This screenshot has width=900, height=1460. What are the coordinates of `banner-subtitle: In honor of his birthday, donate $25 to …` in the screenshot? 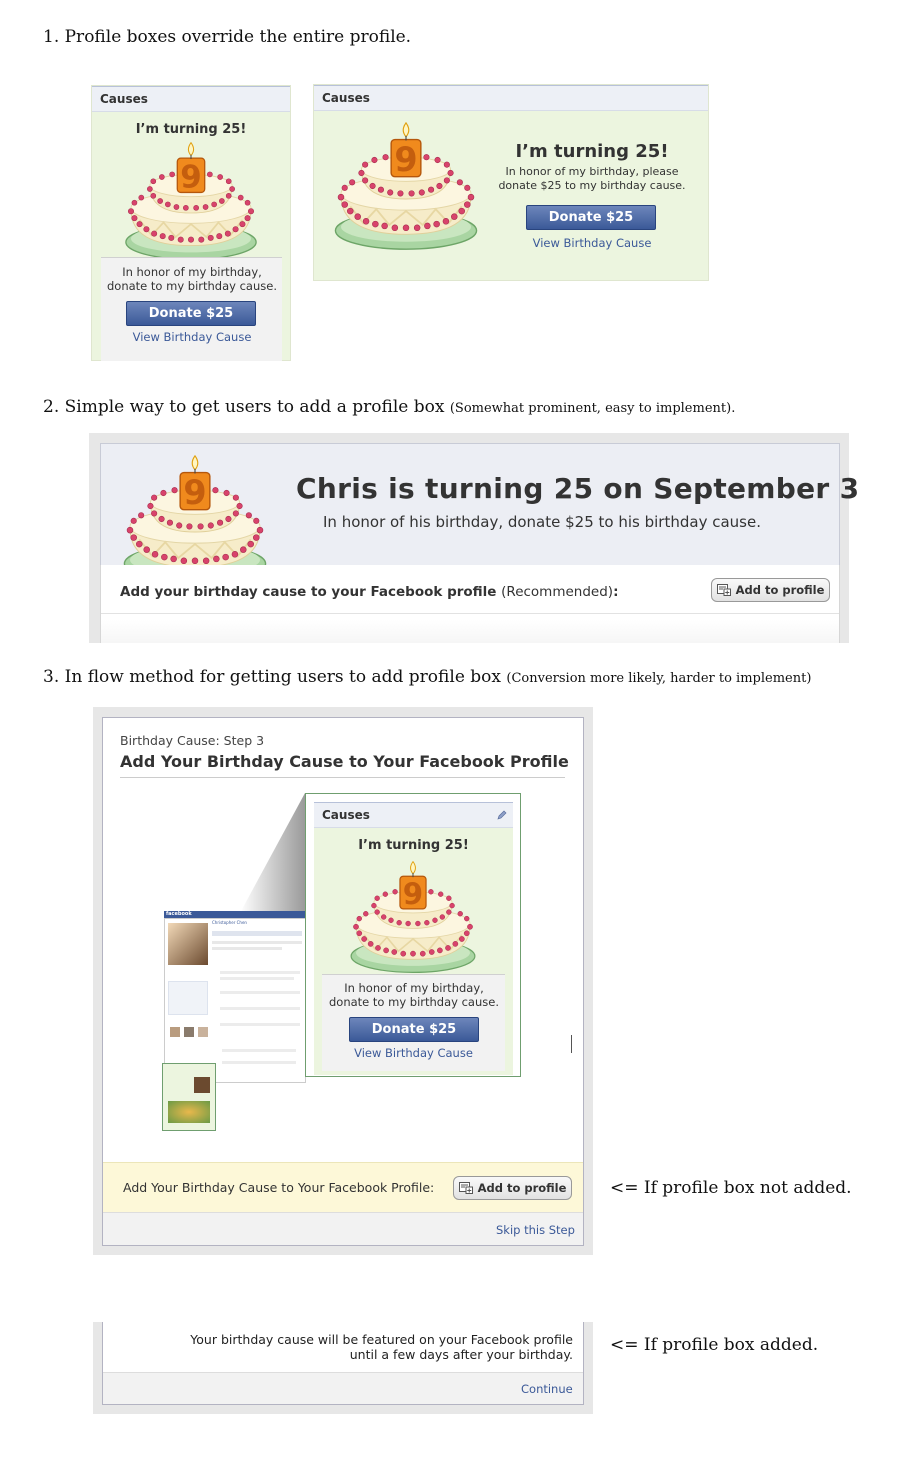 It's located at (542, 522).